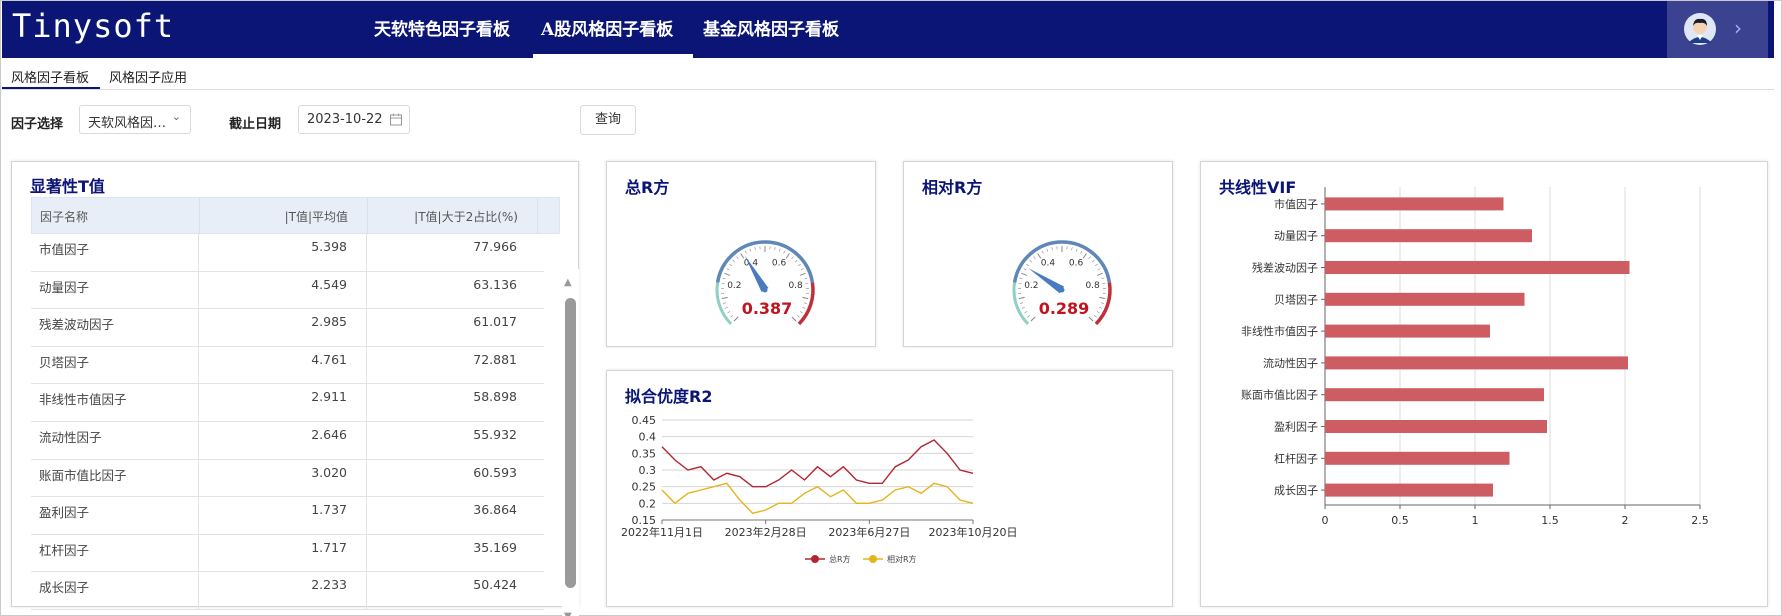 Image resolution: width=1782 pixels, height=616 pixels. Describe the element at coordinates (1475, 520) in the screenshot. I see `x-tick-label: 1` at that location.